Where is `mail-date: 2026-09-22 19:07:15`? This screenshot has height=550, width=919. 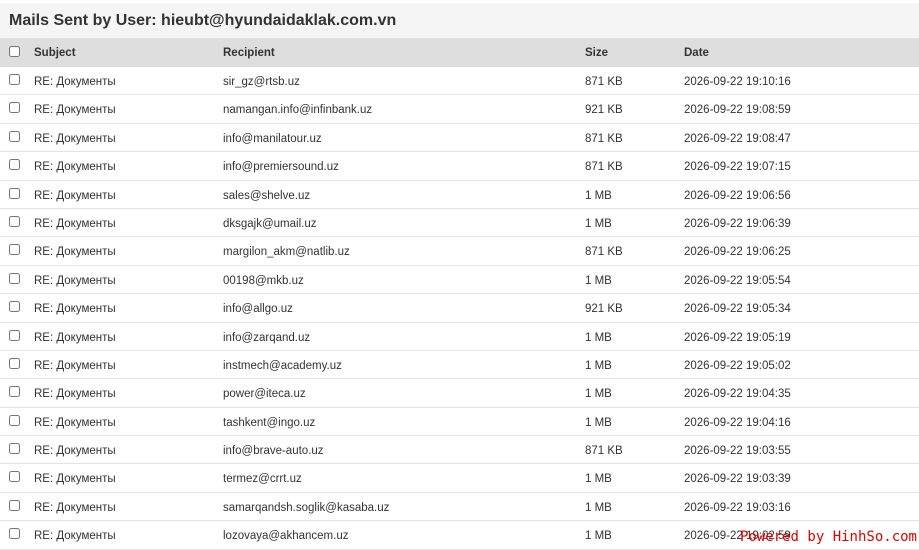 mail-date: 2026-09-22 19:07:15 is located at coordinates (737, 167).